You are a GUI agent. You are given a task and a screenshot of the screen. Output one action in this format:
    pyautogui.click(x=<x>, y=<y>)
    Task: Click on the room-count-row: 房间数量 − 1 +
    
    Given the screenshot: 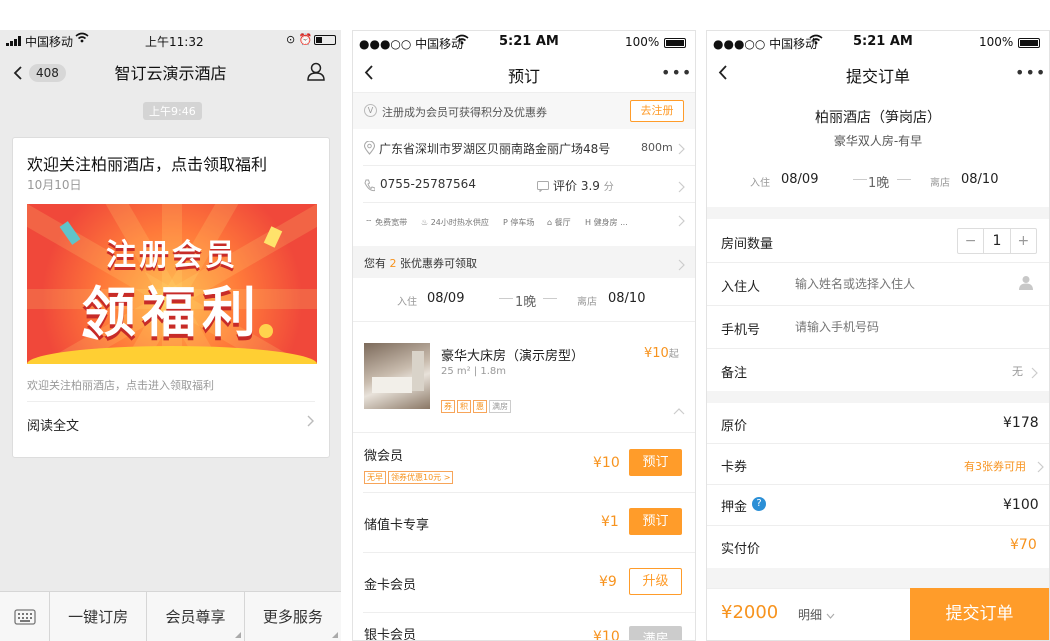 What is the action you would take?
    pyautogui.click(x=878, y=240)
    